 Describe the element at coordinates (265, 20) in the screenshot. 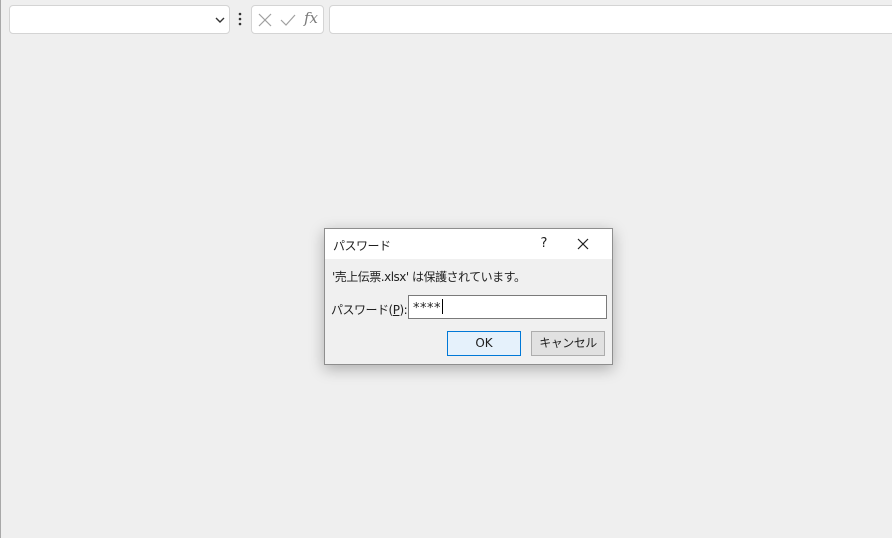

I see `cancel-x-icon` at that location.